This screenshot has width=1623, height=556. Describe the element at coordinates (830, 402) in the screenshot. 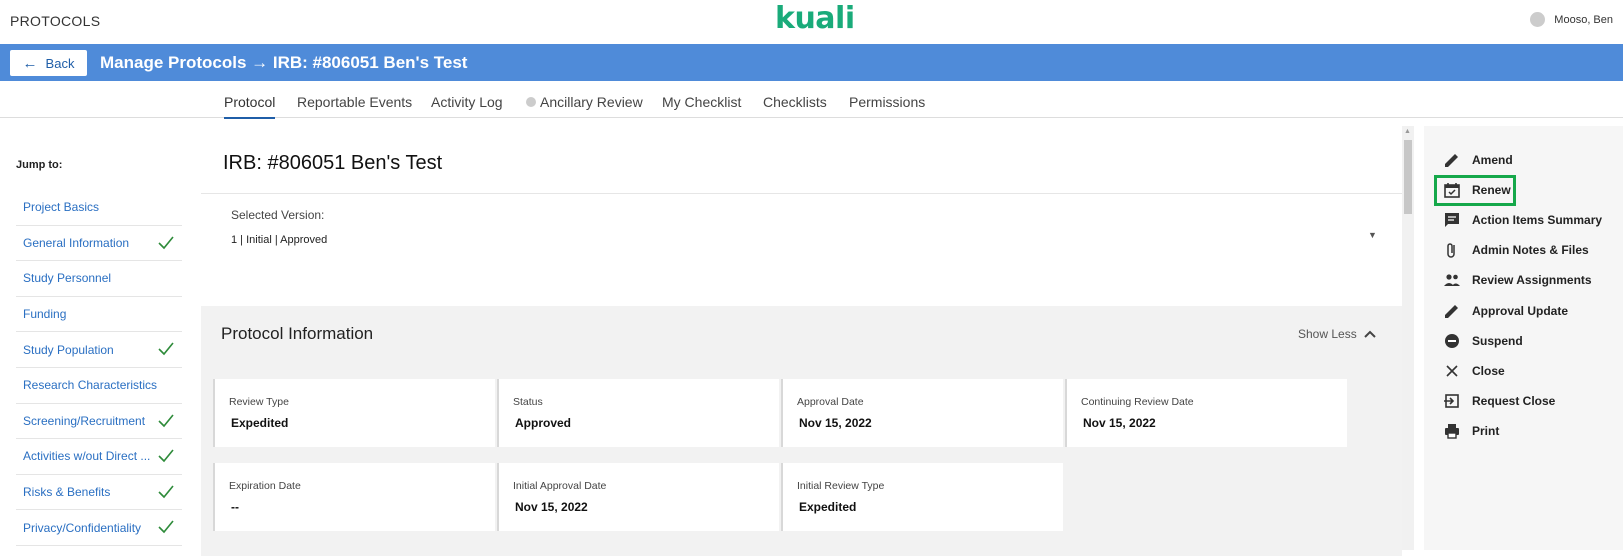

I see `info-card-label: Approval Date` at that location.